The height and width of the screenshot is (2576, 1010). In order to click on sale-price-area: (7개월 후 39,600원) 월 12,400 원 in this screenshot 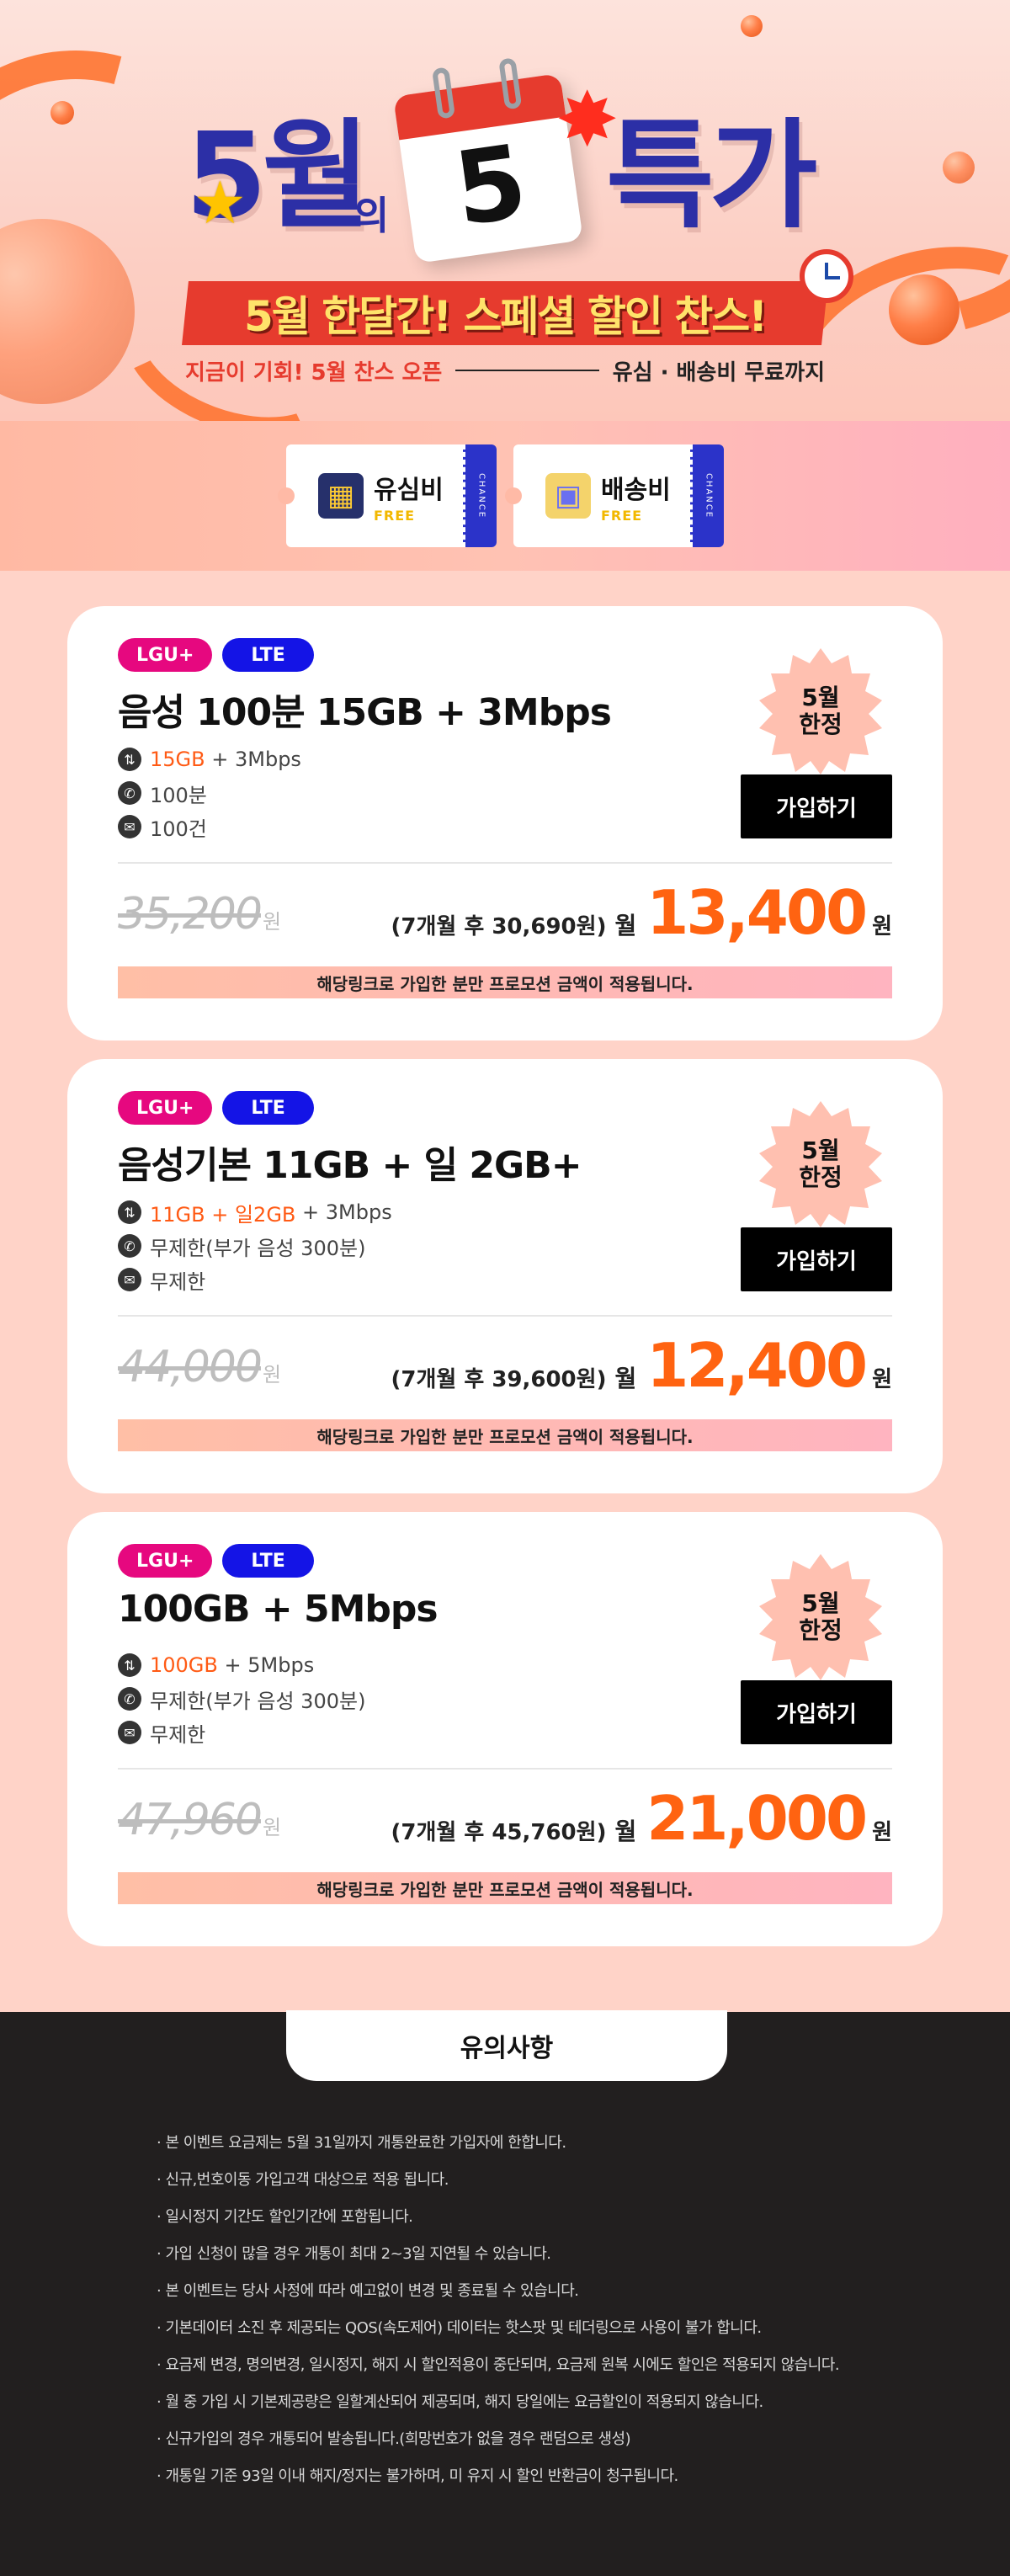, I will do `click(641, 1366)`.